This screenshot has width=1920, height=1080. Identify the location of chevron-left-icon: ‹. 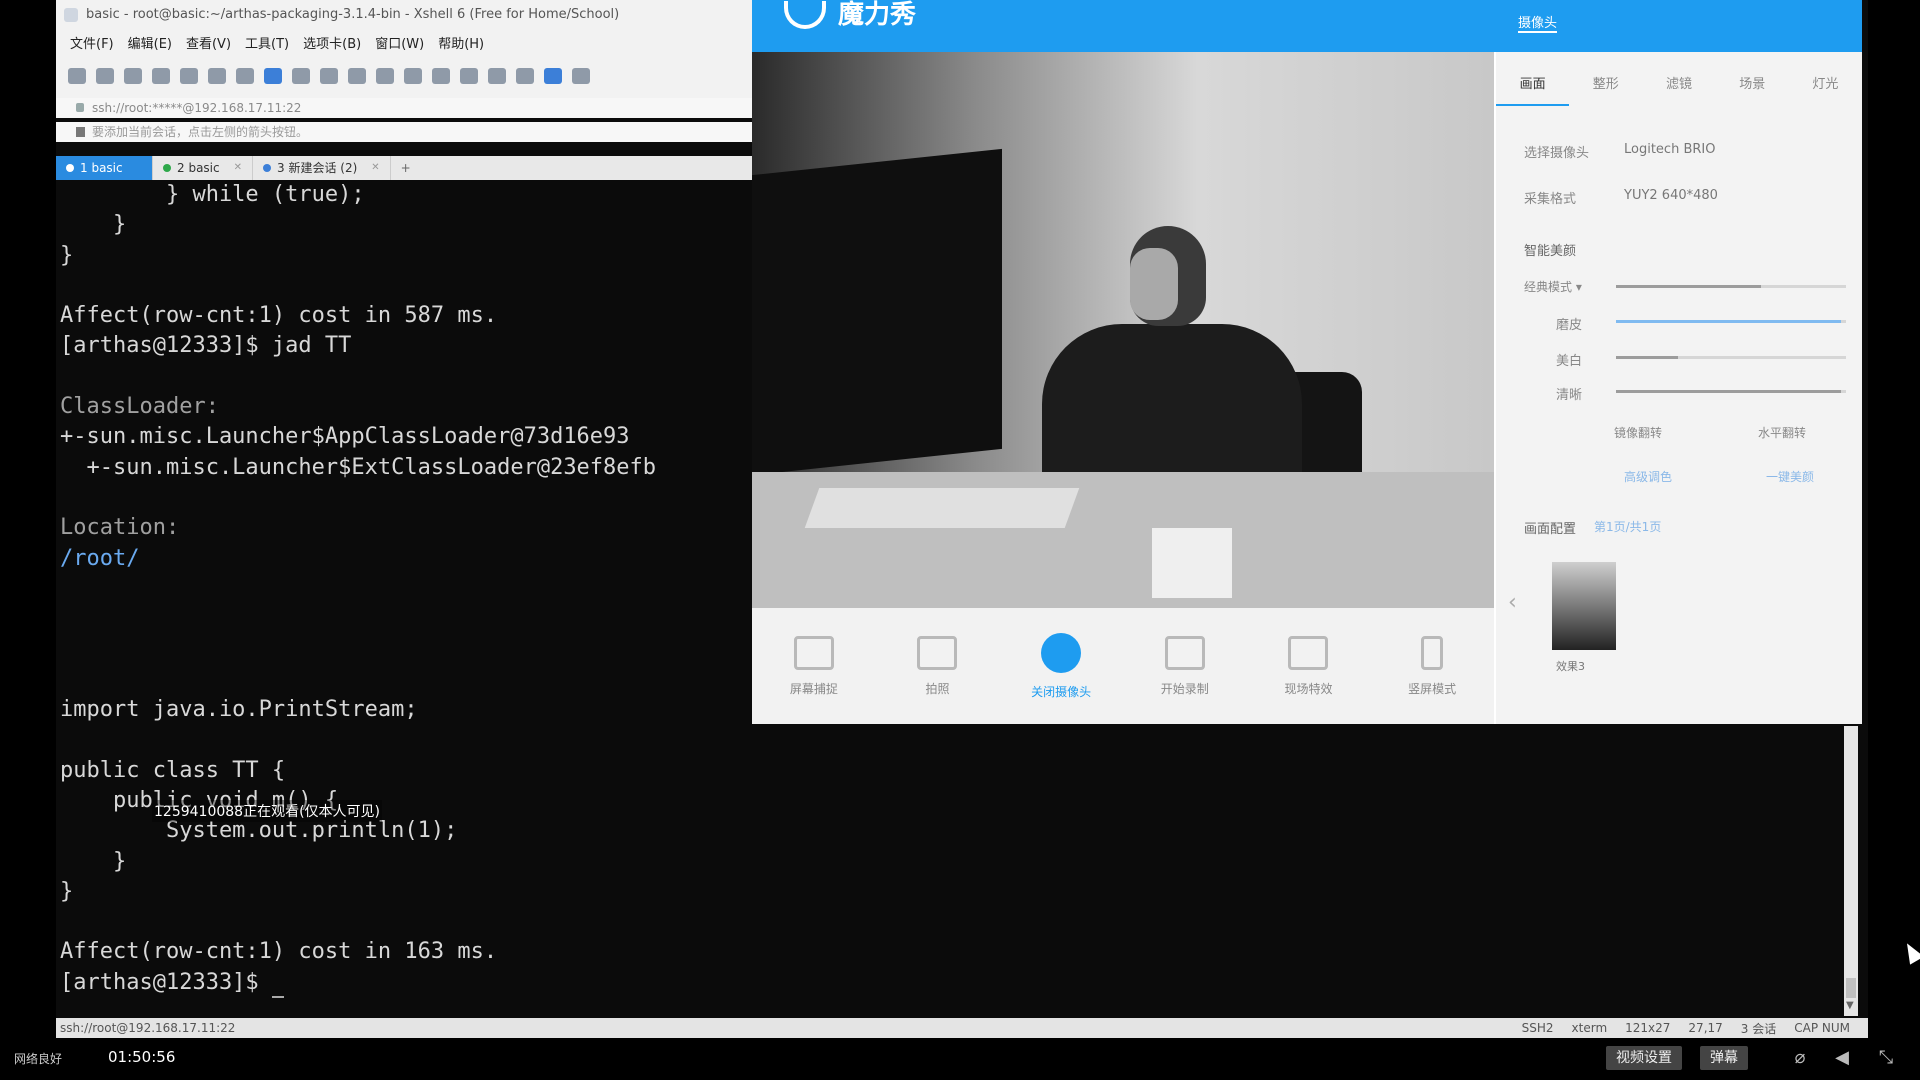
(1512, 602).